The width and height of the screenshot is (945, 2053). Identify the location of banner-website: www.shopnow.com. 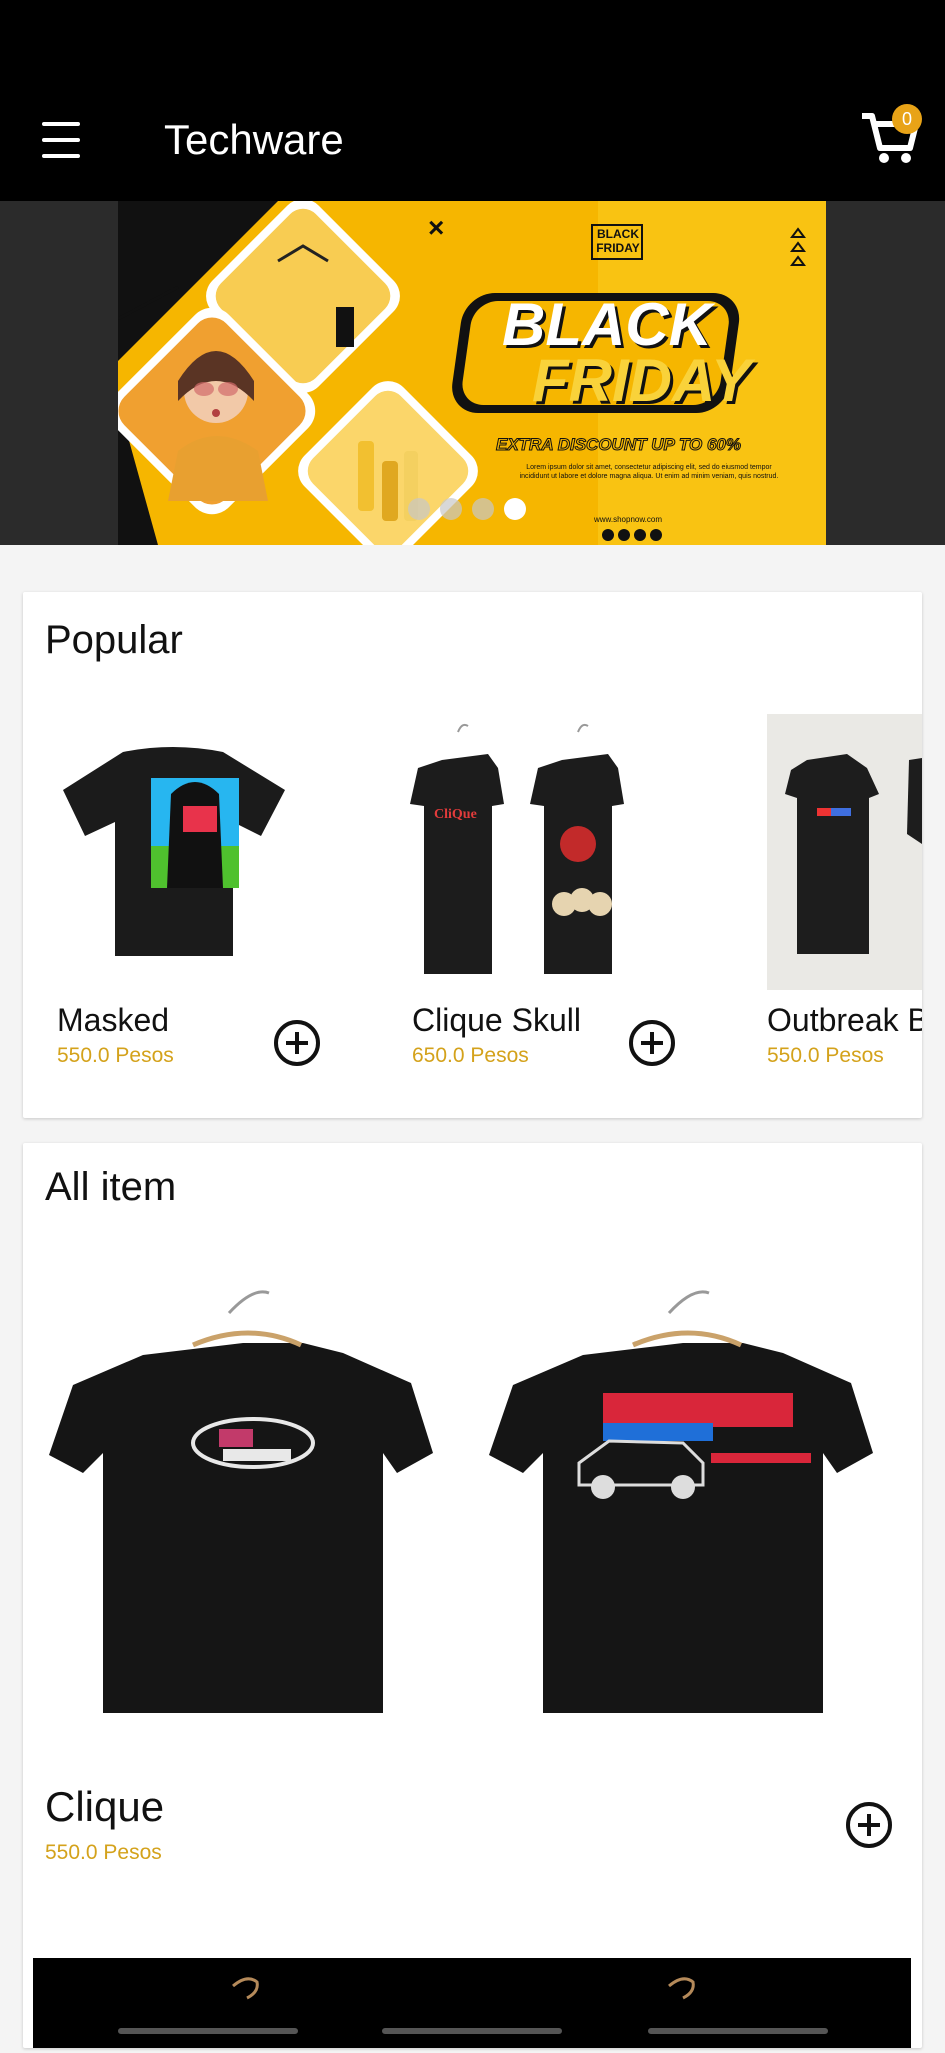
(628, 519).